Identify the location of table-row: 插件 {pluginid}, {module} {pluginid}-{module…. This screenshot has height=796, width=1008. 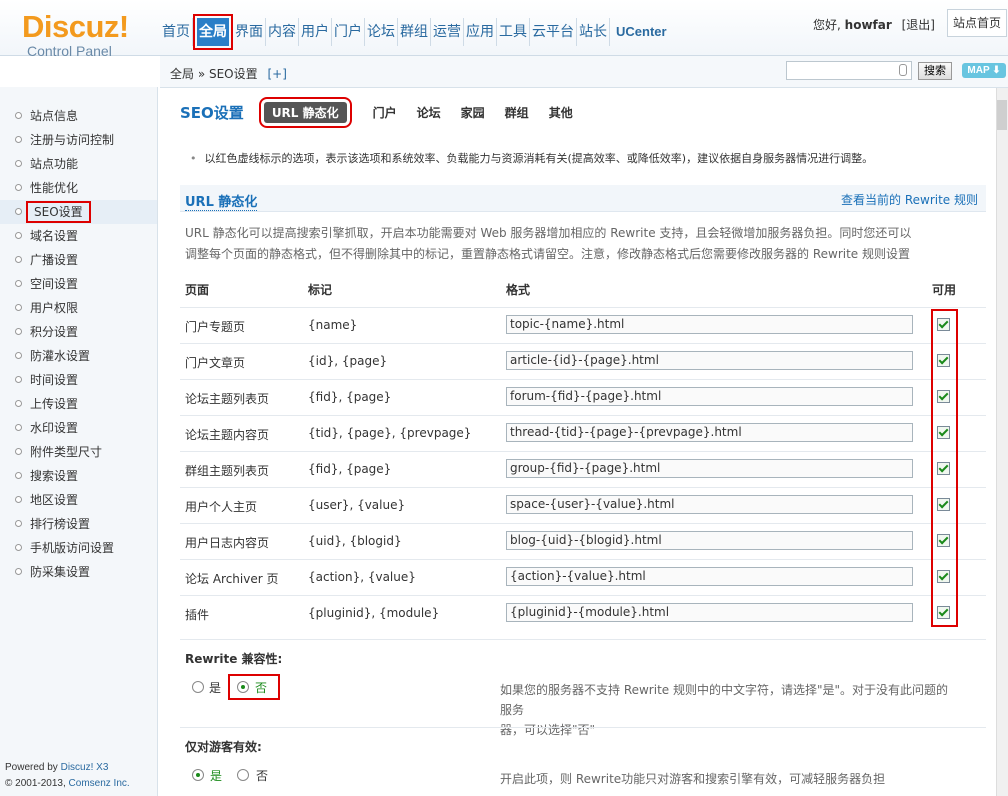
(583, 613).